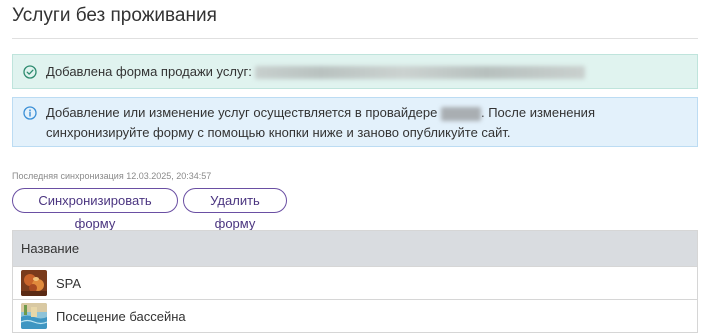 The image size is (710, 335). What do you see at coordinates (355, 315) in the screenshot?
I see `table-row: Посещение бассейна` at bounding box center [355, 315].